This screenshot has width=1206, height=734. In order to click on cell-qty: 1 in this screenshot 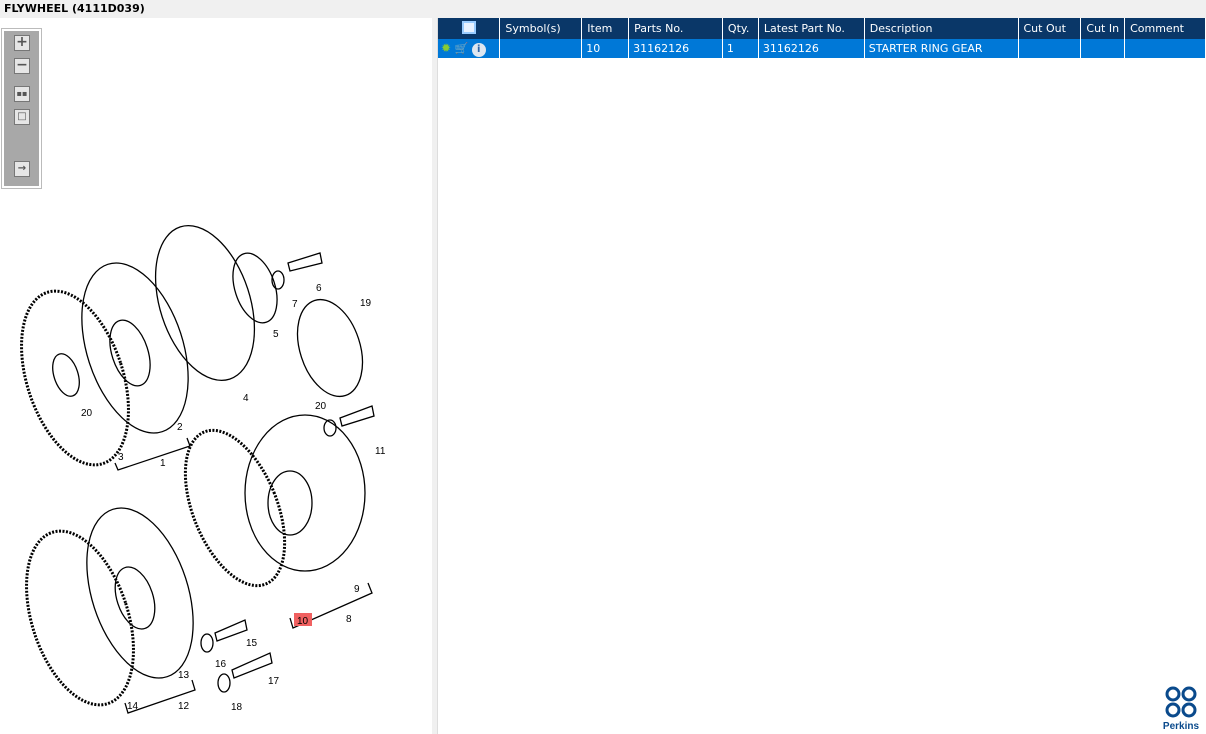, I will do `click(740, 48)`.